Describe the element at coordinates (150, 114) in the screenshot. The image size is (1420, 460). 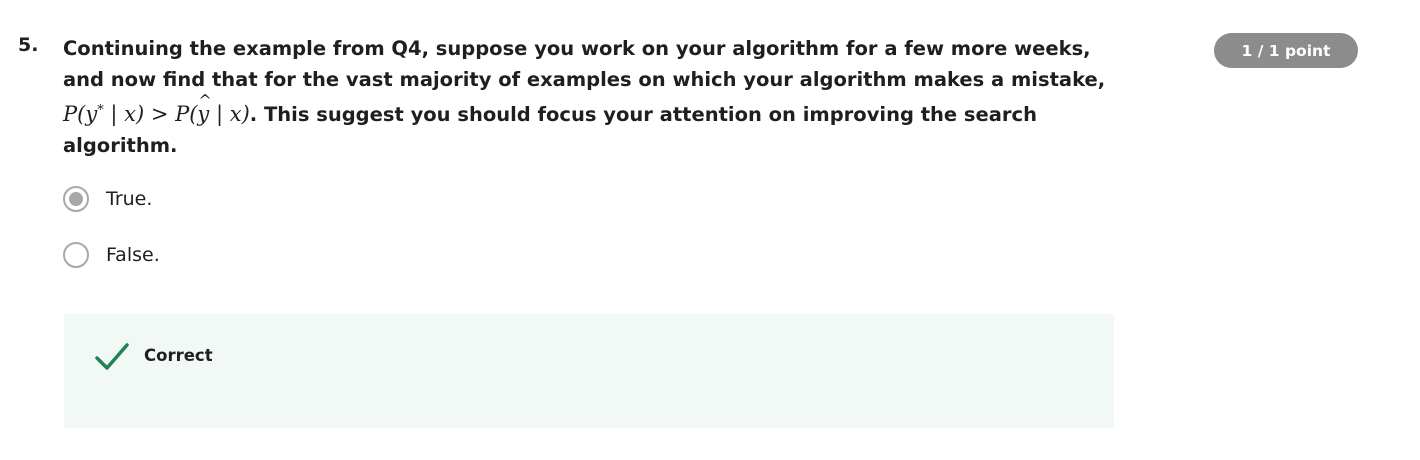
I see `math-part-cond1: | x) > P(` at that location.